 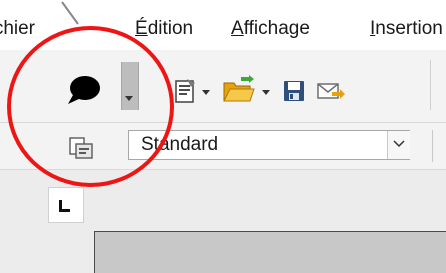 I want to click on menu-edit: Édition, so click(x=164, y=29).